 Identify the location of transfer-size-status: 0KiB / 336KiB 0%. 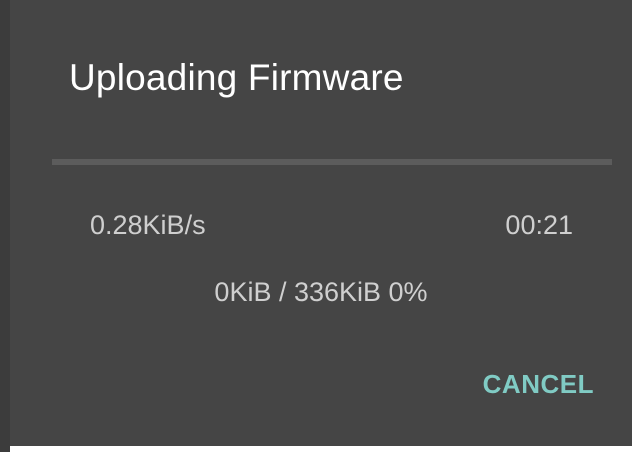
(321, 292).